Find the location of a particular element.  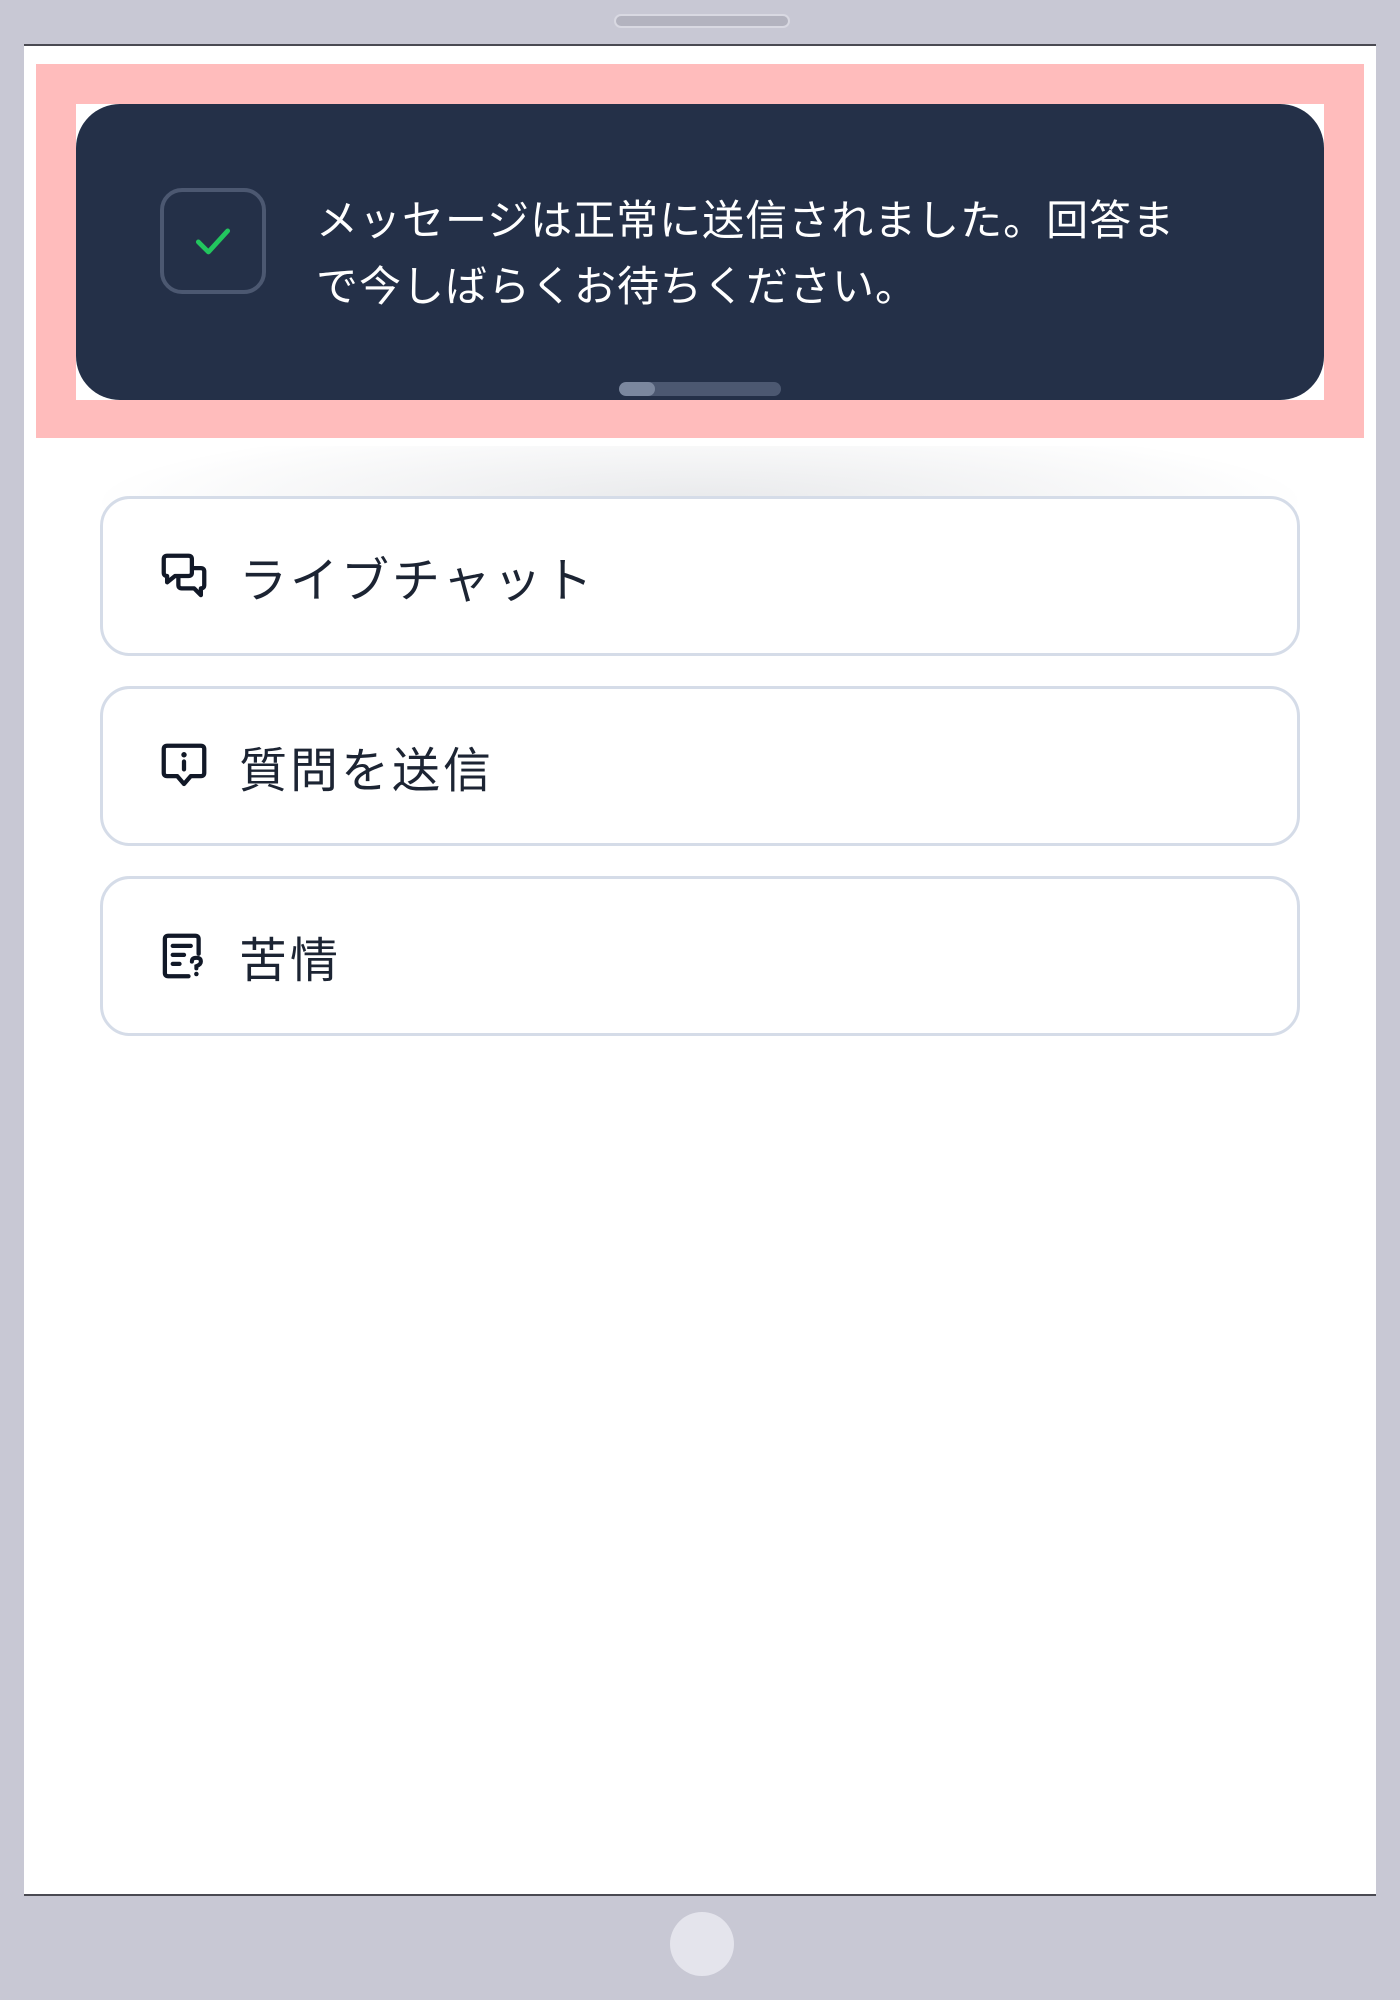

document-question-icon is located at coordinates (182, 956).